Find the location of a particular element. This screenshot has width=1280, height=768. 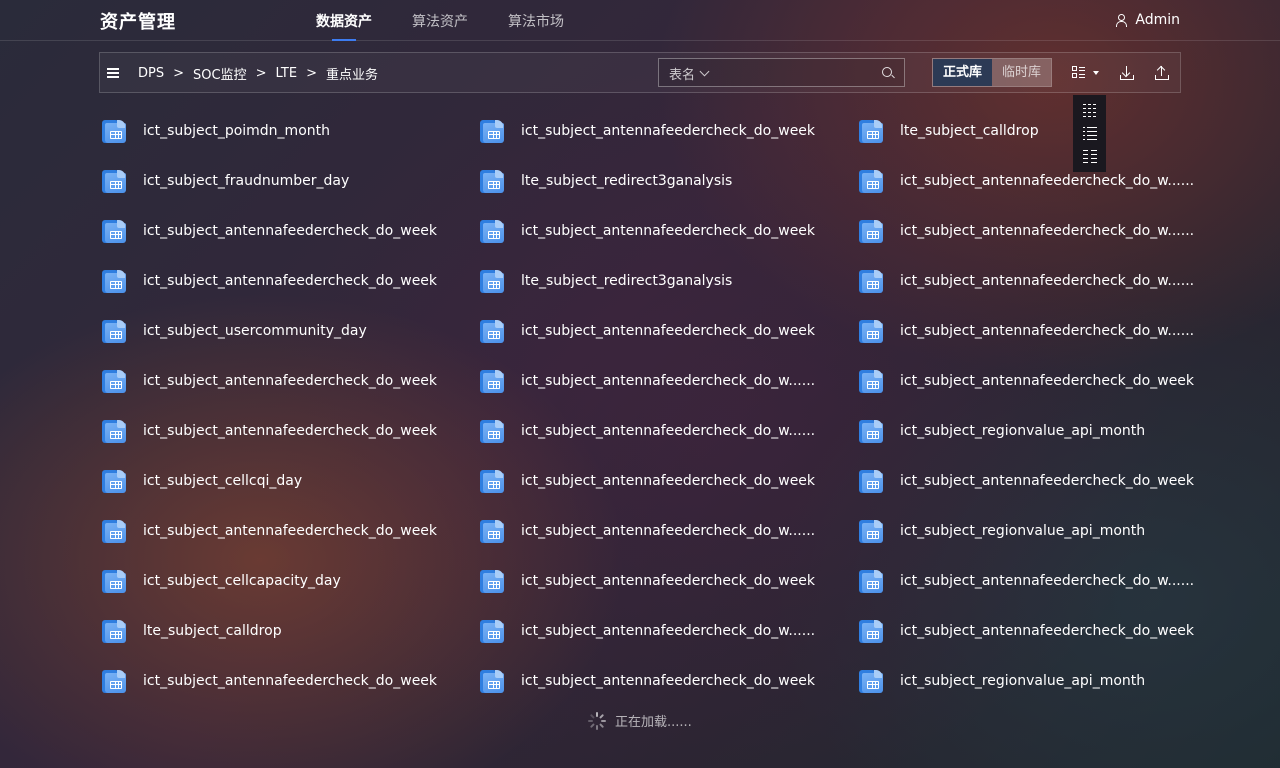

user-name: Admin is located at coordinates (1157, 20).